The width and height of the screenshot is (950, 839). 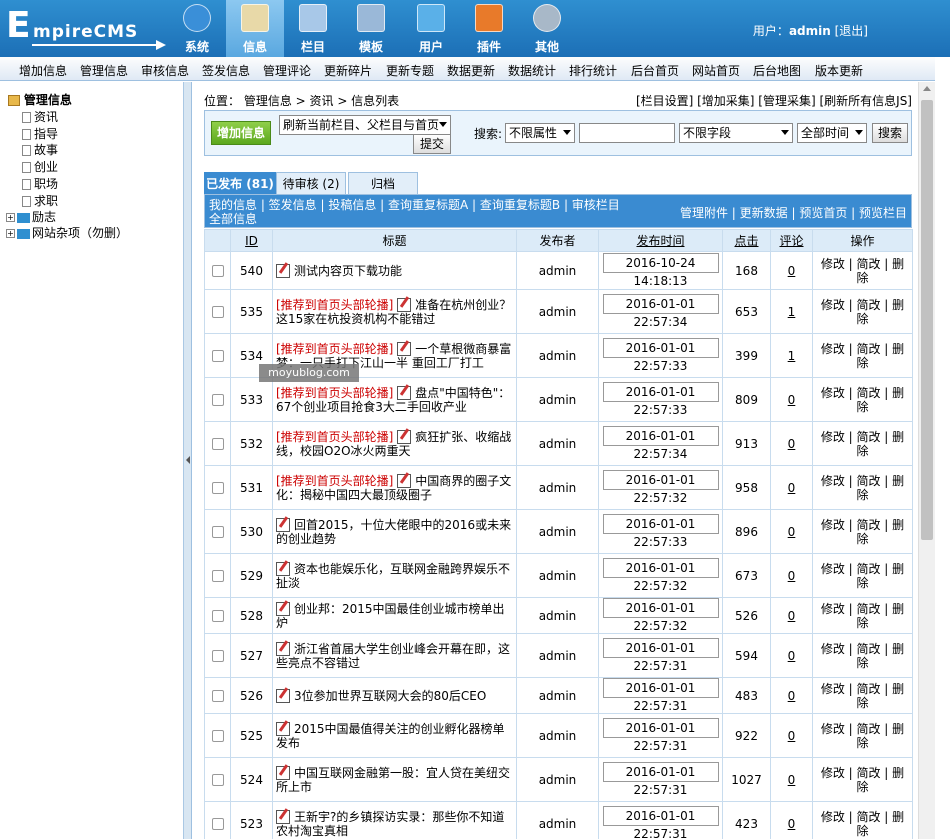 What do you see at coordinates (393, 532) in the screenshot?
I see `row-title-link: 回首2015，十位大佬眼中的2016或未来的创业趋势` at bounding box center [393, 532].